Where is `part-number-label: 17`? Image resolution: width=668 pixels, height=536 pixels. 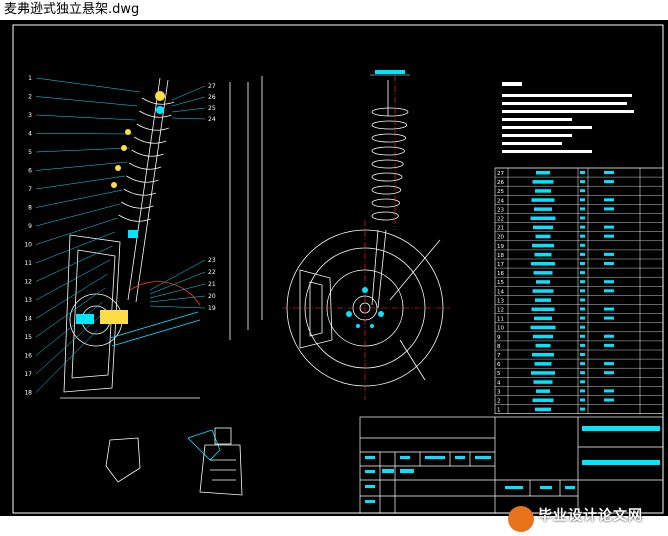
part-number-label: 17 is located at coordinates (28, 374).